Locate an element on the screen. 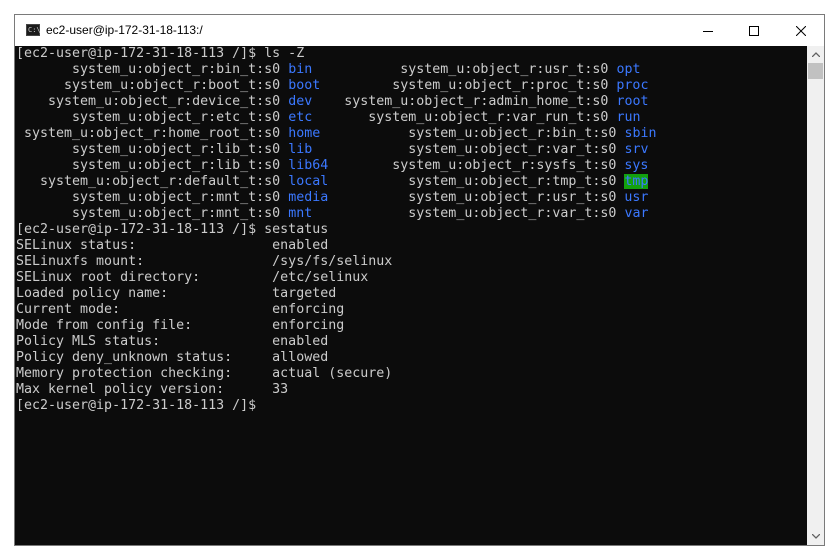 Image resolution: width=825 pixels, height=546 pixels. chevron-up-icon is located at coordinates (815, 54).